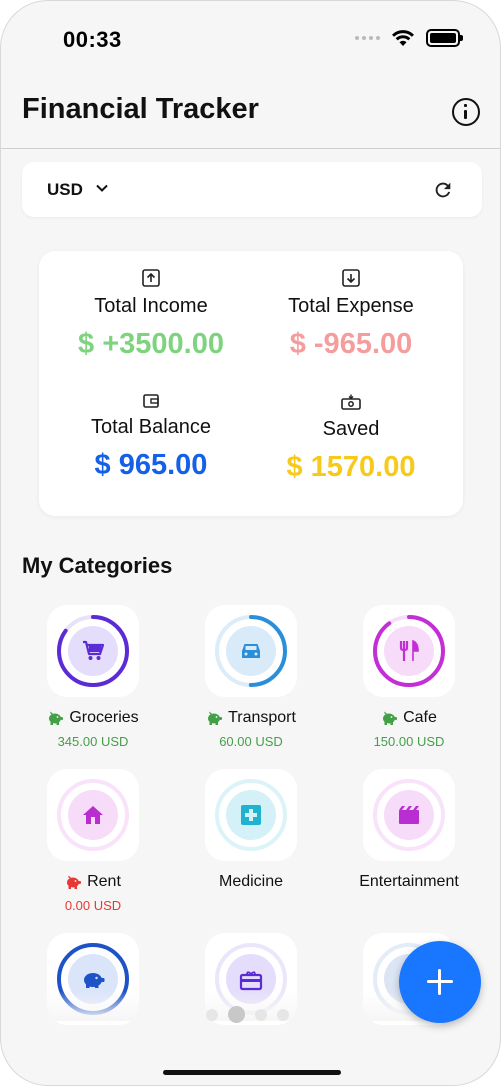 The image size is (501, 1086). I want to click on category-medicine: Medicine, so click(251, 830).